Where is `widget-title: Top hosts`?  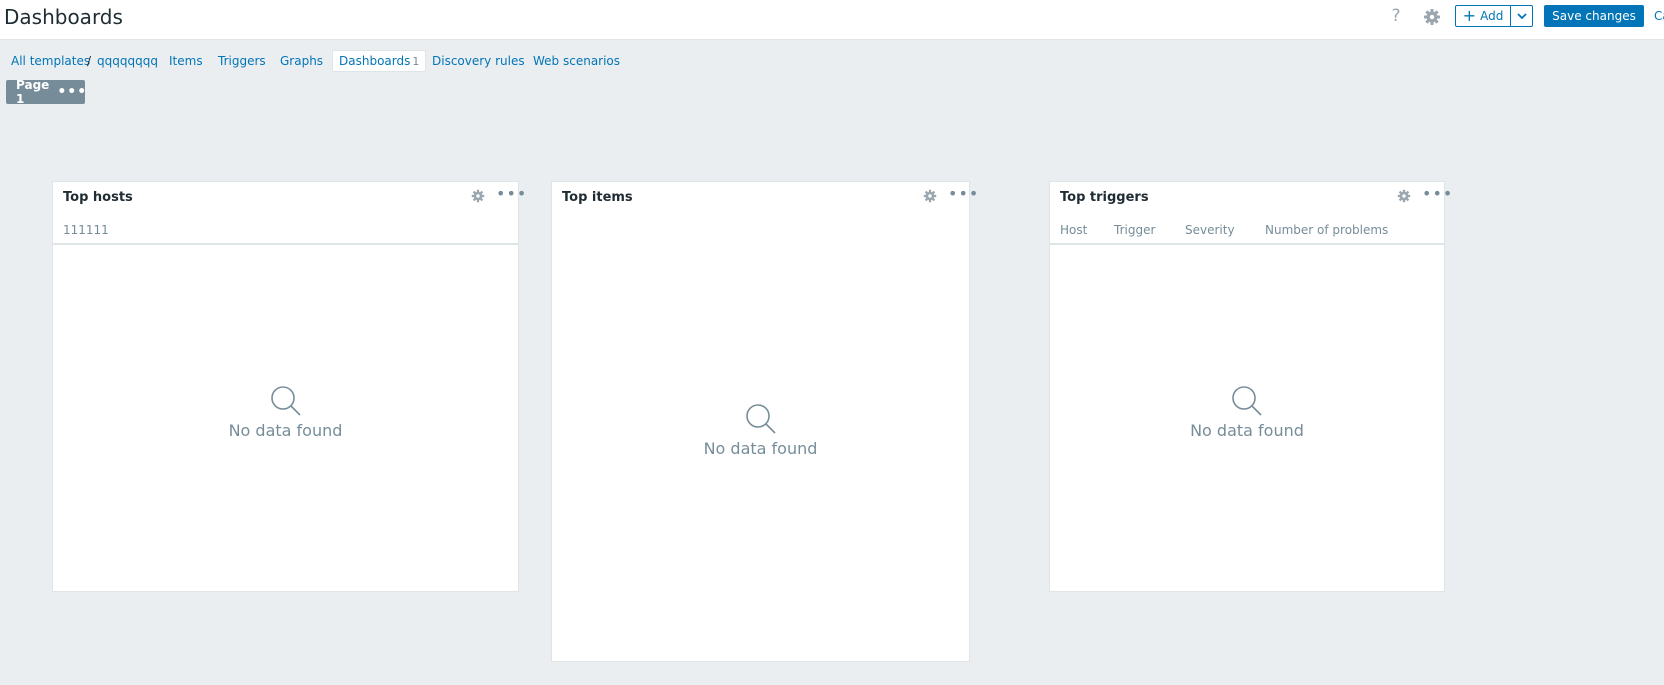 widget-title: Top hosts is located at coordinates (98, 197).